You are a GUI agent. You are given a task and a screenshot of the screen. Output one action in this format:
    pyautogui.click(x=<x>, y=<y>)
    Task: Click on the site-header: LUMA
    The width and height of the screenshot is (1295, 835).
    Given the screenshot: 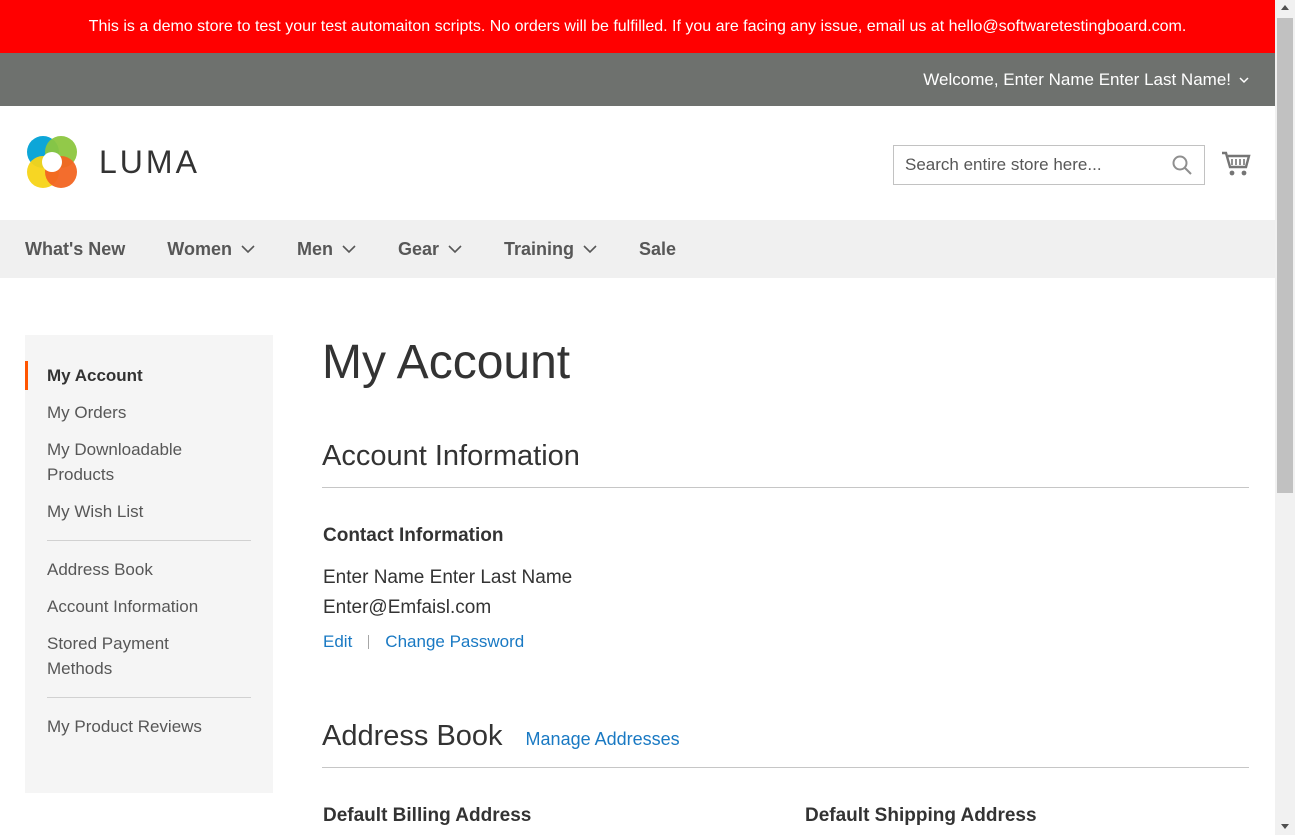 What is the action you would take?
    pyautogui.click(x=637, y=163)
    